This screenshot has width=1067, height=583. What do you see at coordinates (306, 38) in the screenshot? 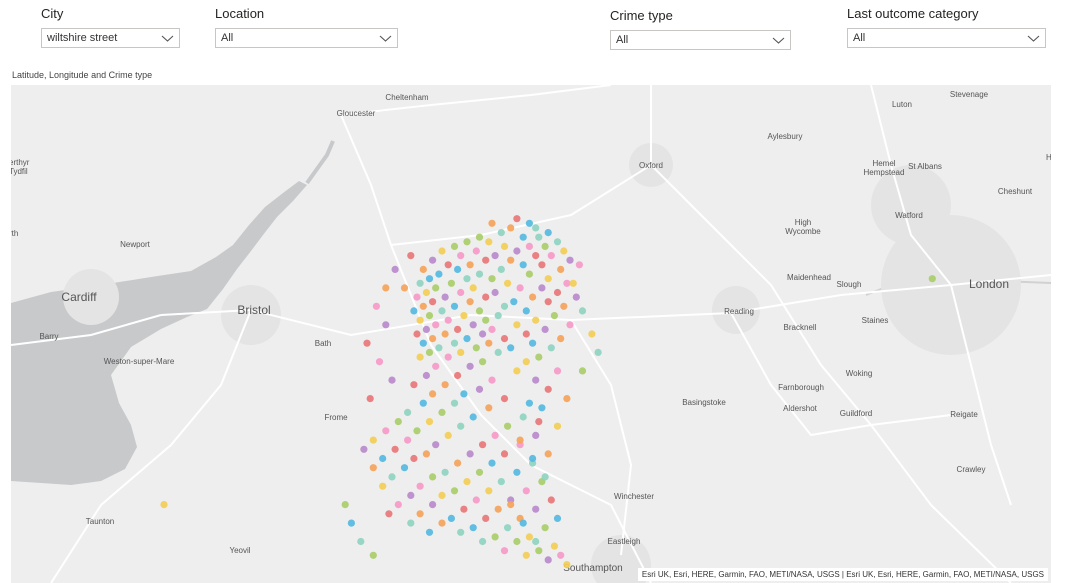
I see `location-dropdown: All` at bounding box center [306, 38].